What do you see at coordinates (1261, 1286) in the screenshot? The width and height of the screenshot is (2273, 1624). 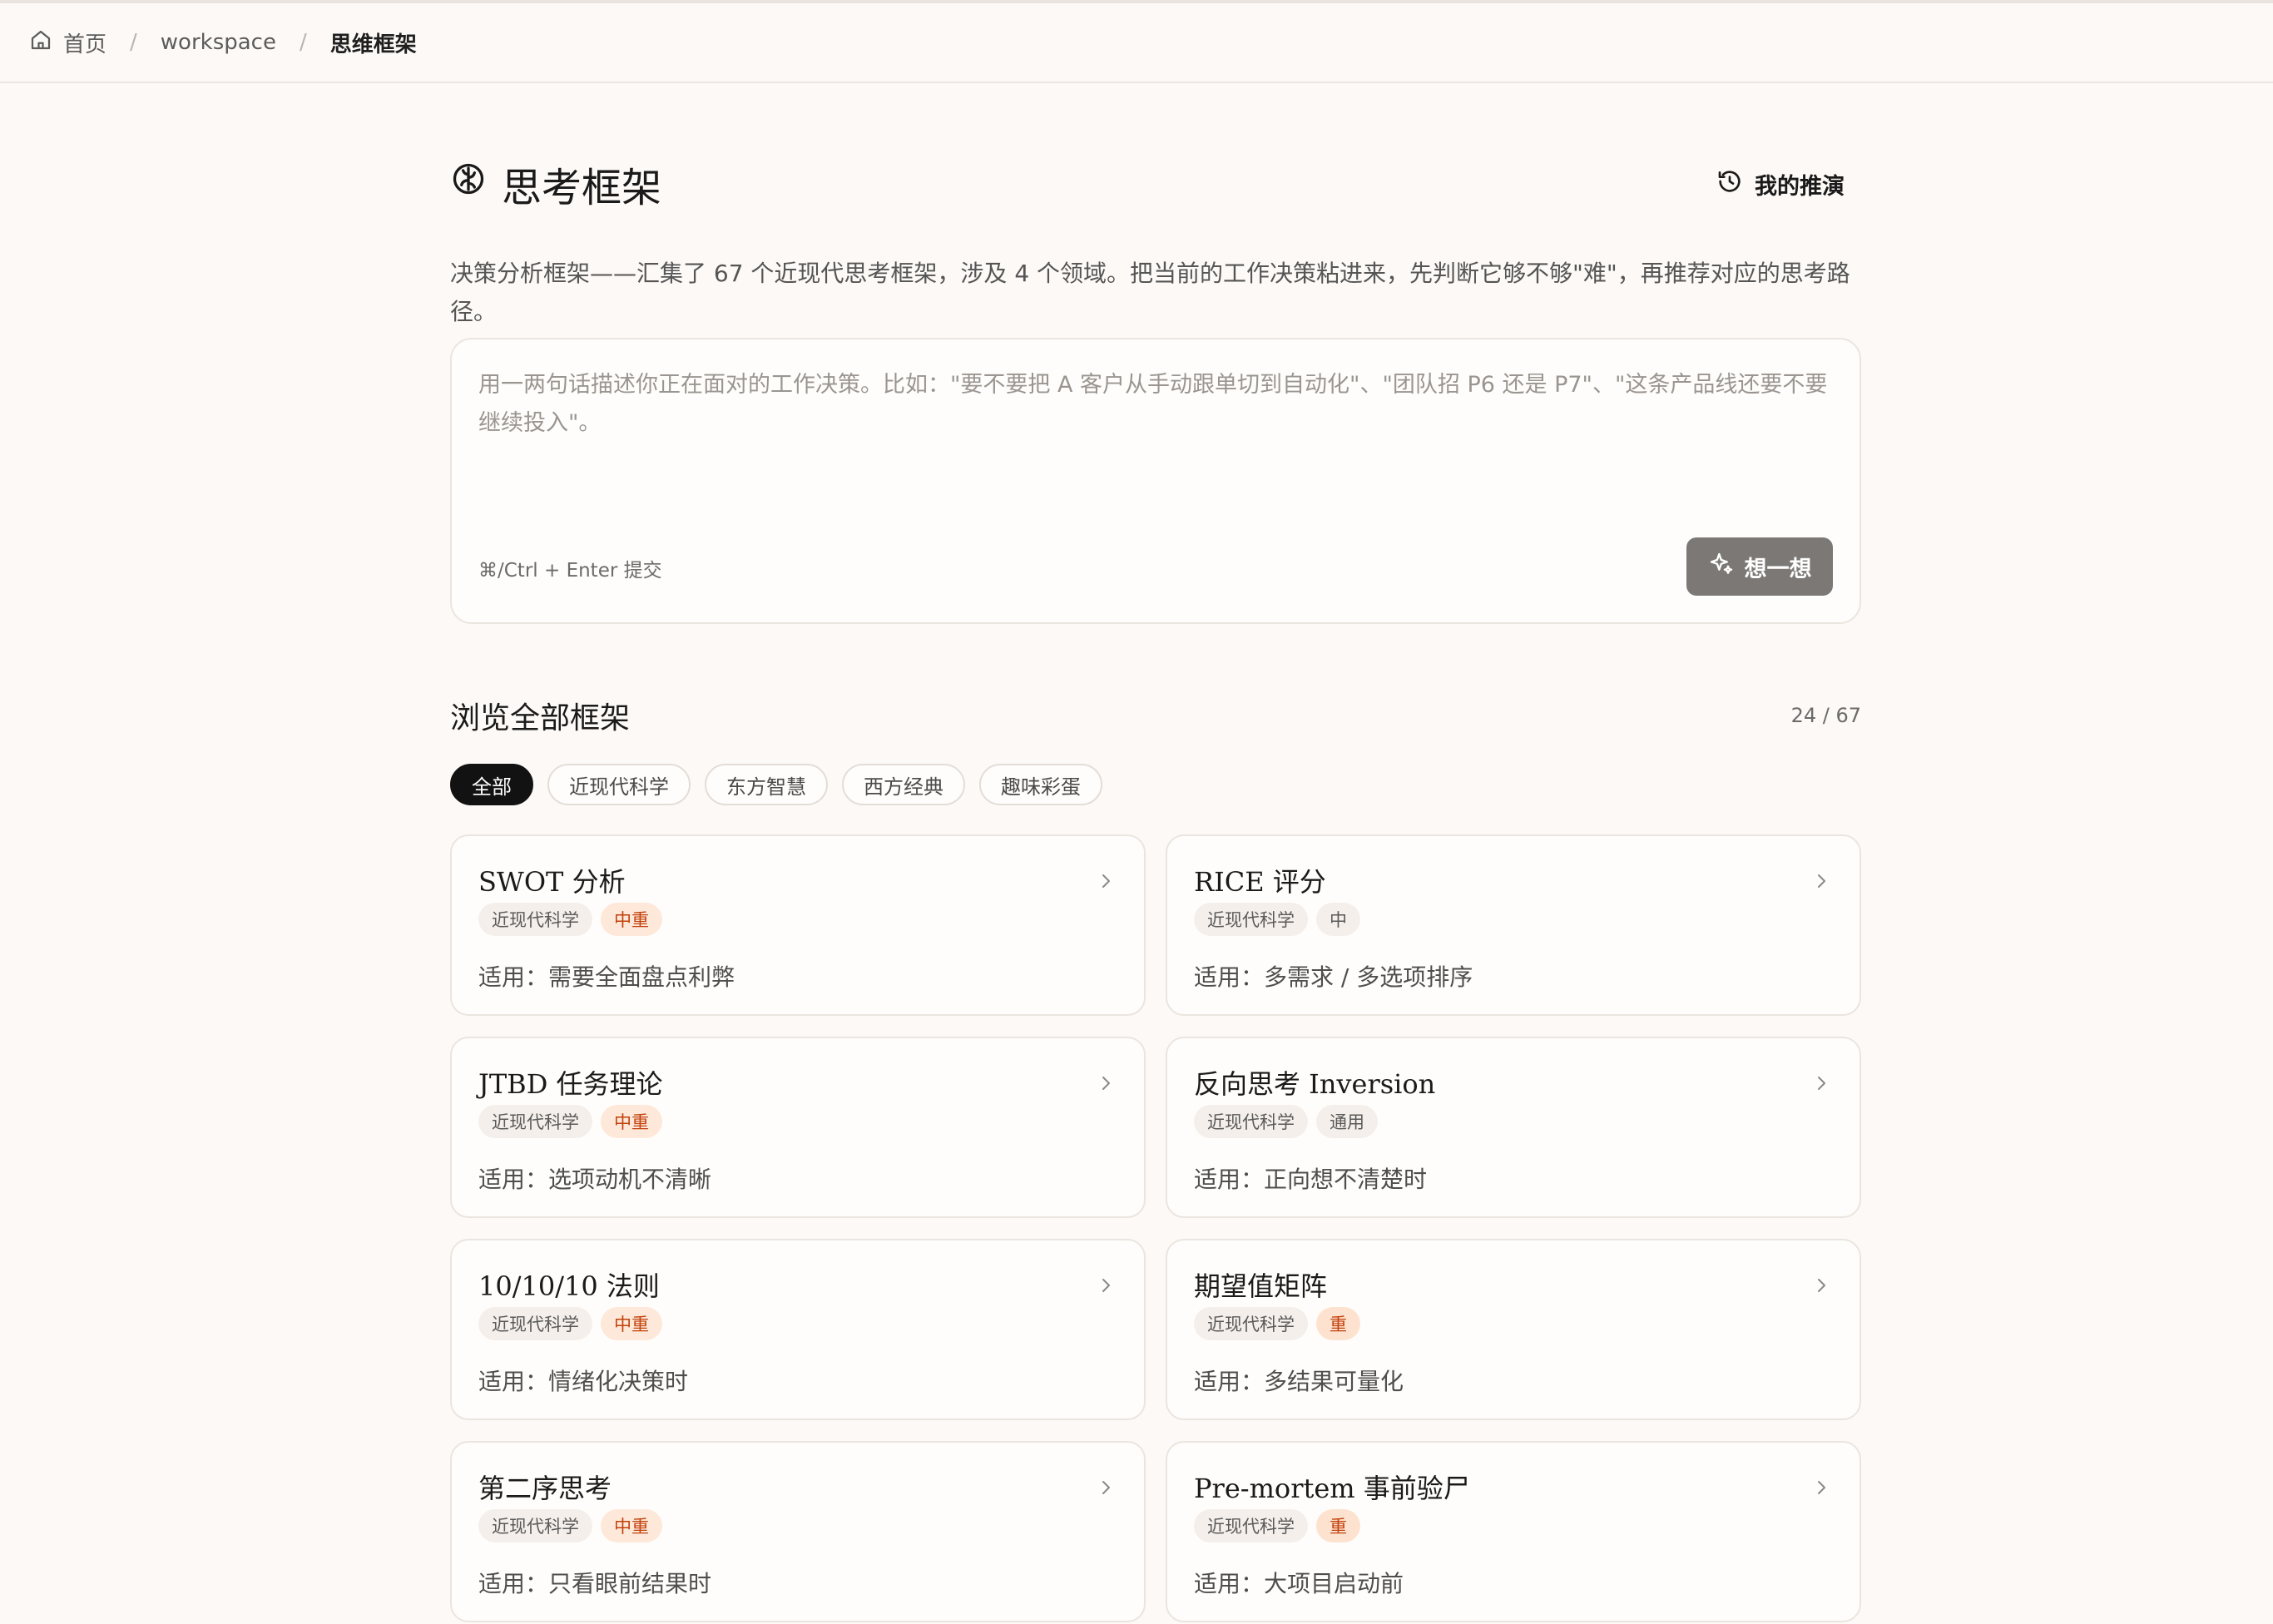 I see `framework-name: 期望值矩阵` at bounding box center [1261, 1286].